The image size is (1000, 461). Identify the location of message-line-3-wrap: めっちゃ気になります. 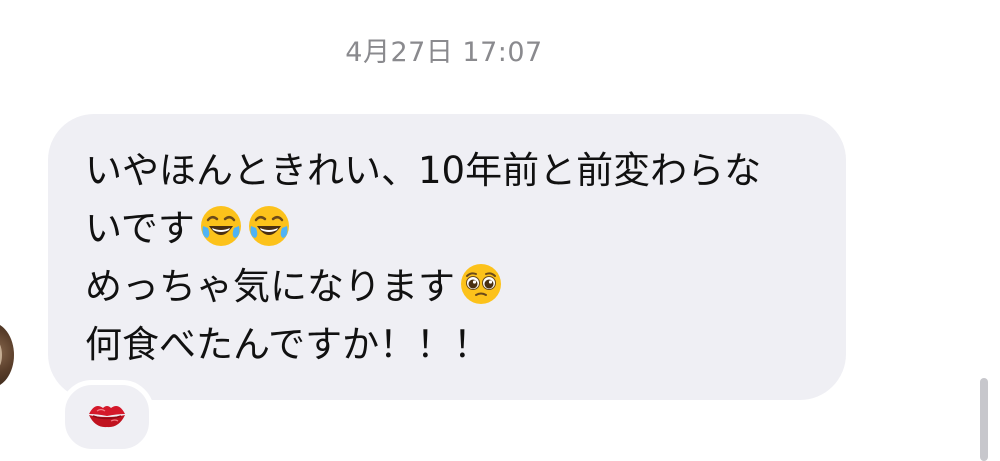
(450, 287).